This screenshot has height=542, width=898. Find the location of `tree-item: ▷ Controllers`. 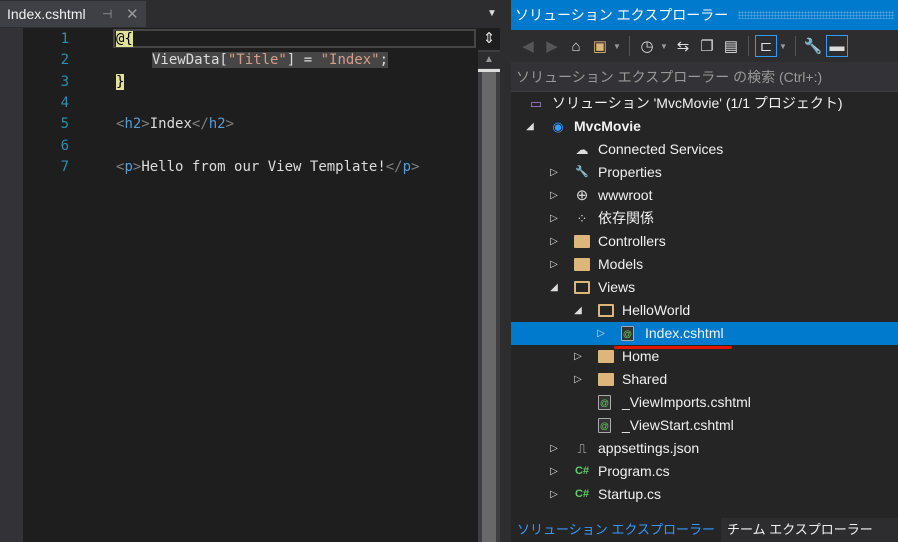

tree-item: ▷ Controllers is located at coordinates (704, 241).